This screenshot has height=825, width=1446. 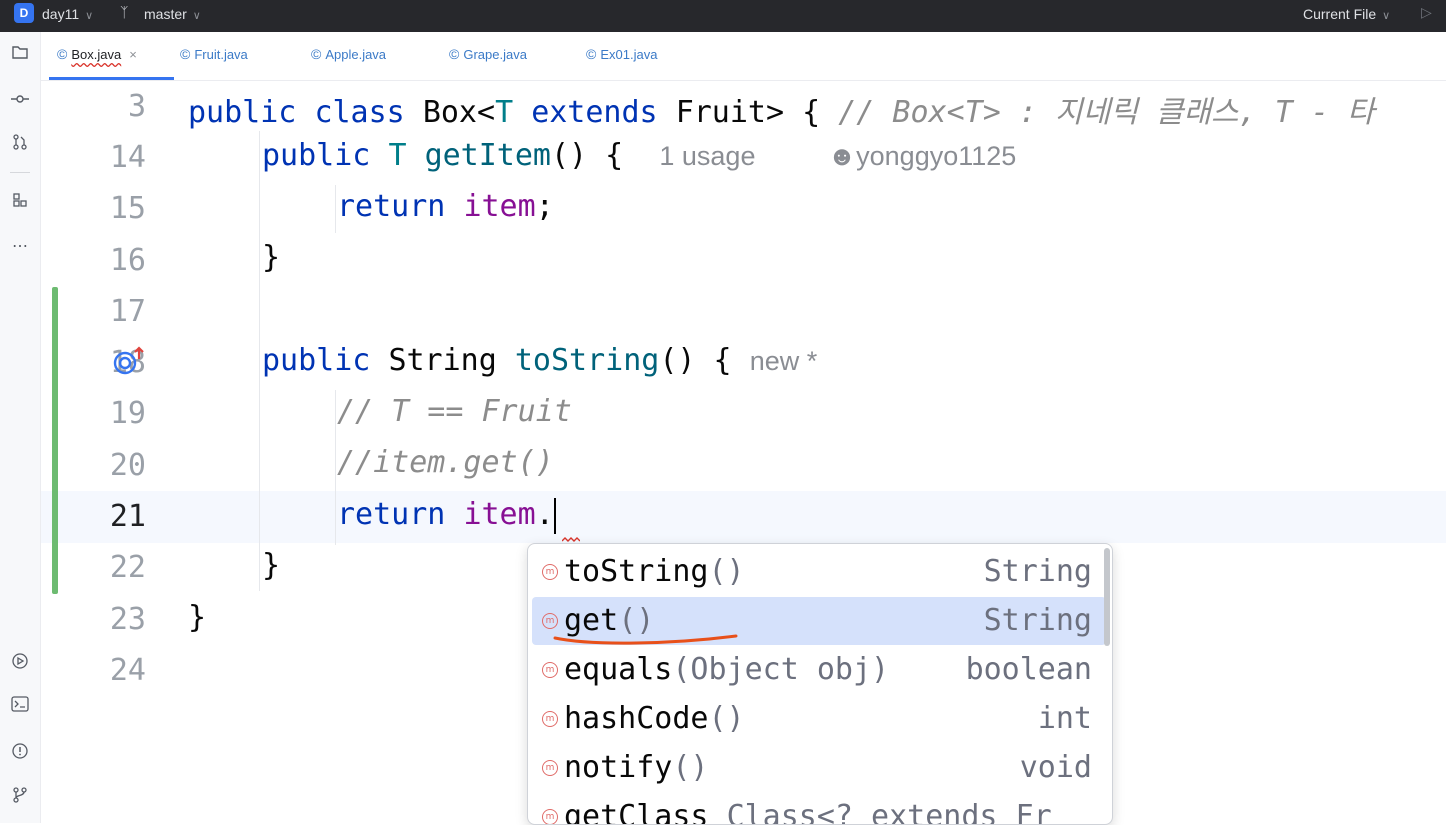 What do you see at coordinates (487, 155) in the screenshot?
I see `method-name: getItem` at bounding box center [487, 155].